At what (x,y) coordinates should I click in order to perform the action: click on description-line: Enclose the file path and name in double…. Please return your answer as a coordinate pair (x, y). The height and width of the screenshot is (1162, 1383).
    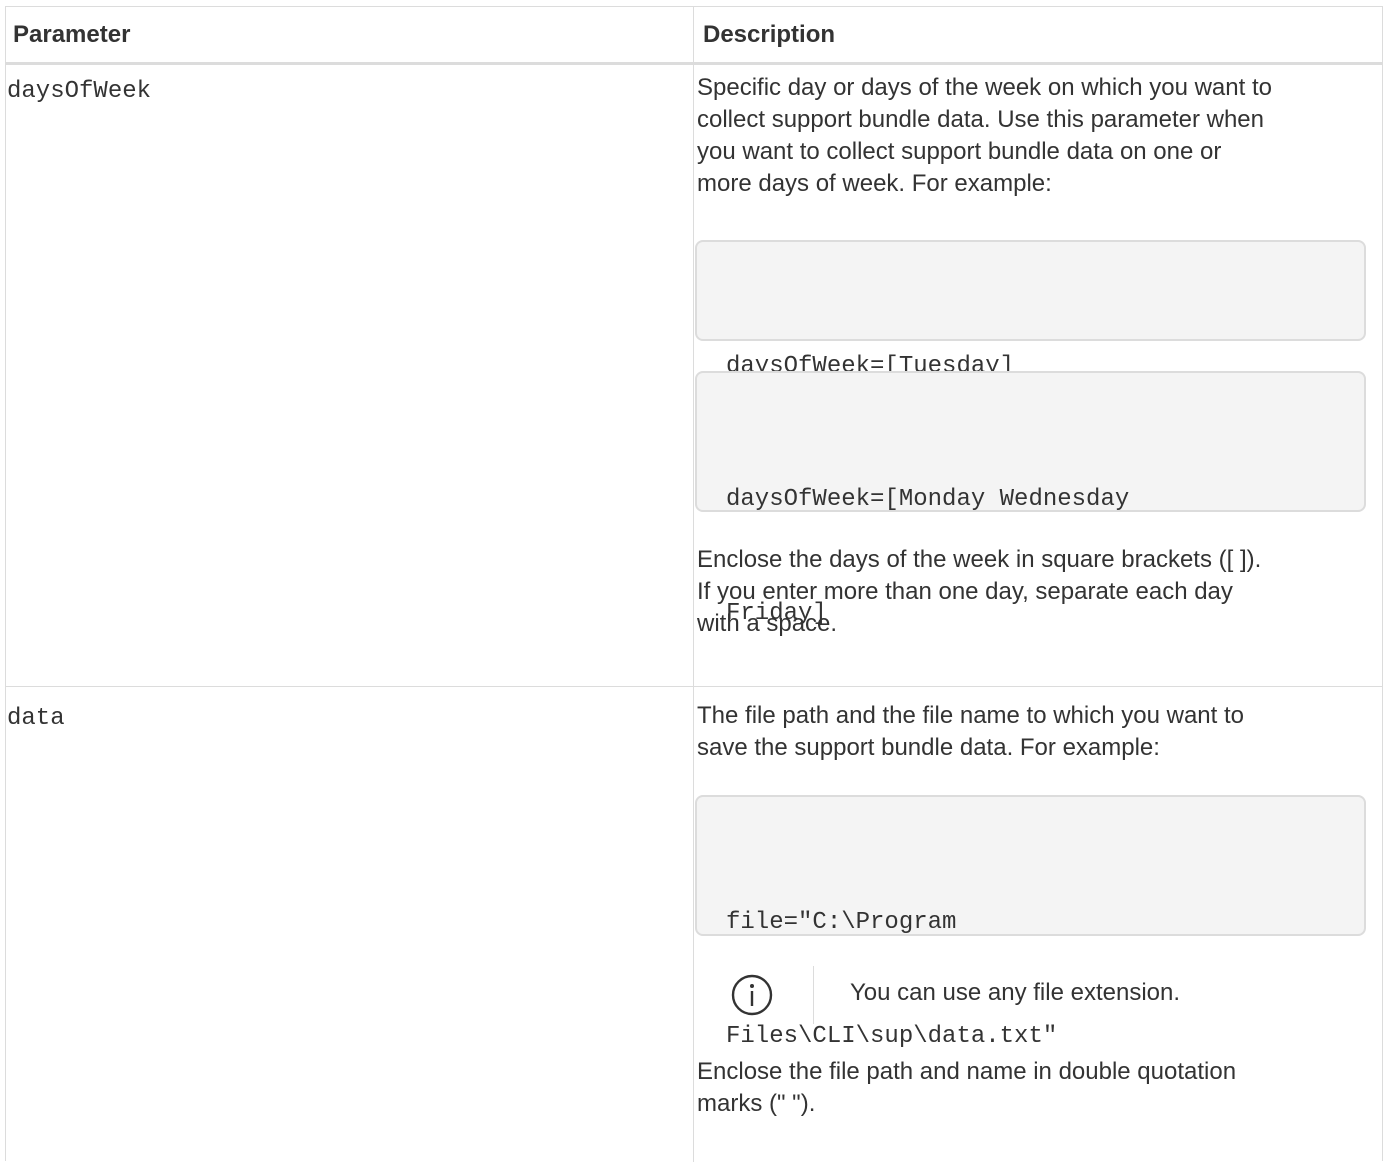
    Looking at the image, I should click on (967, 1071).